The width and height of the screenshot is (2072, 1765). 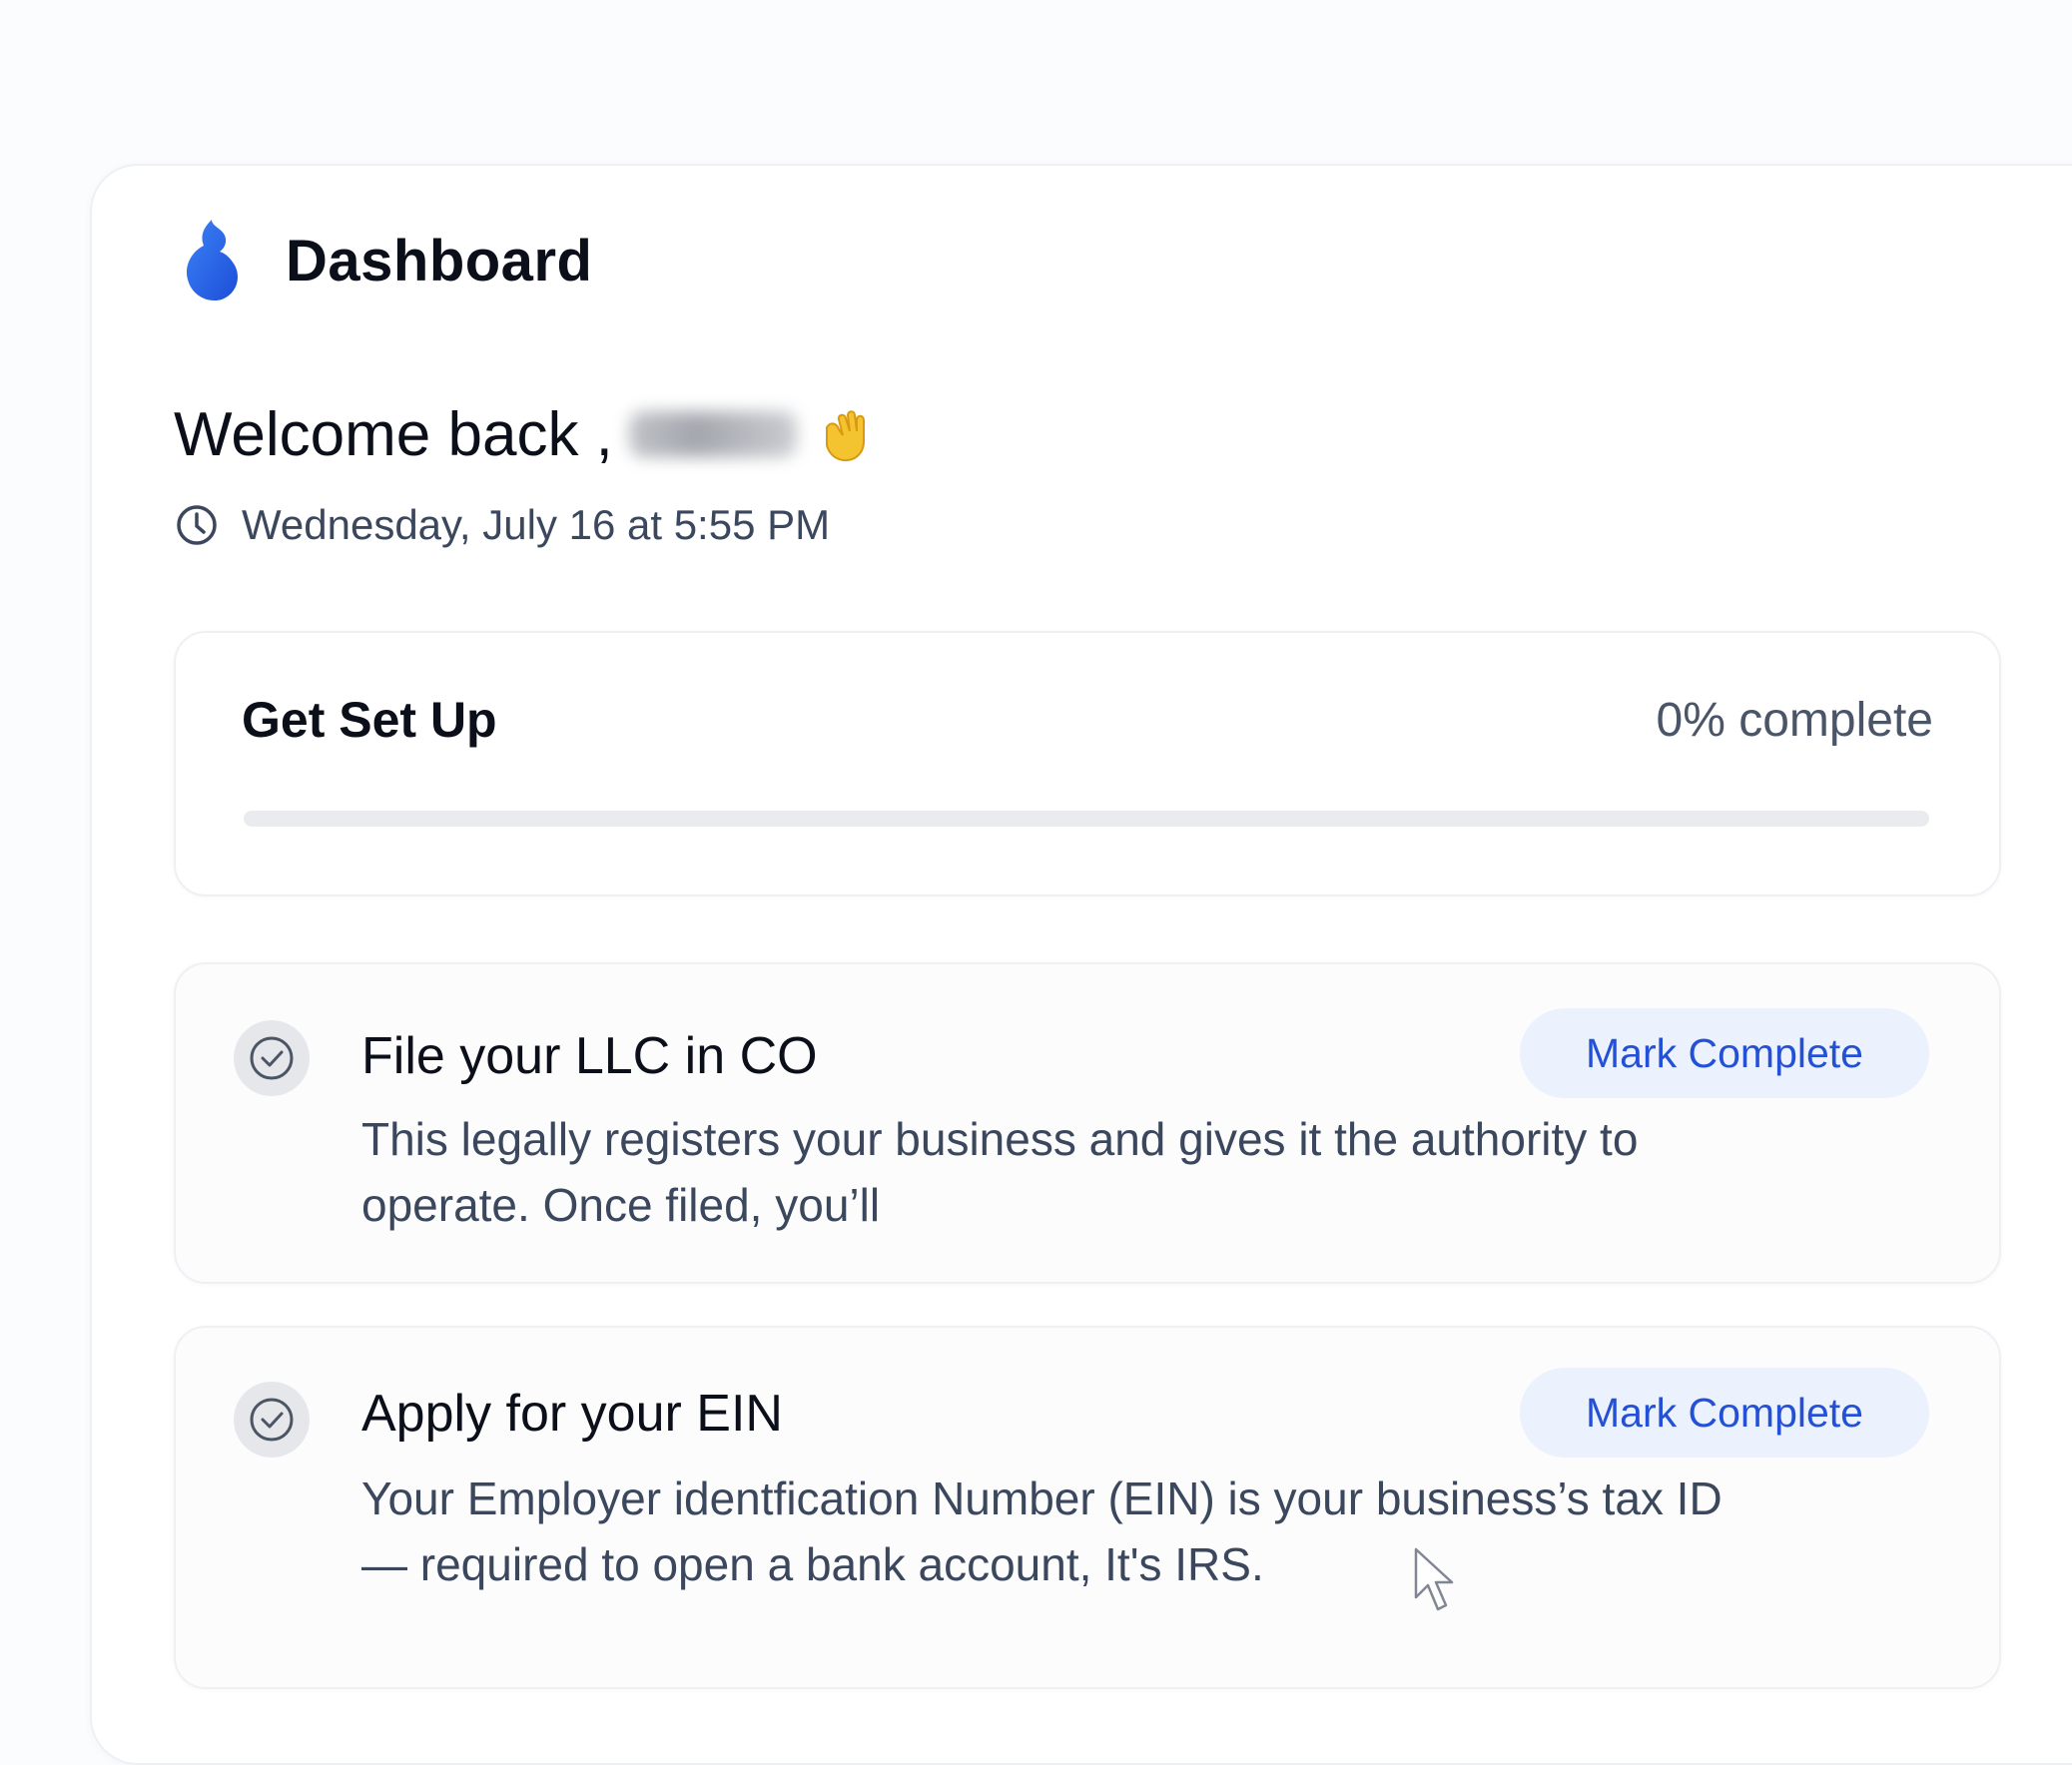 What do you see at coordinates (537, 524) in the screenshot?
I see `datetime-text: Wednesday, July 16 at 5:55 PM` at bounding box center [537, 524].